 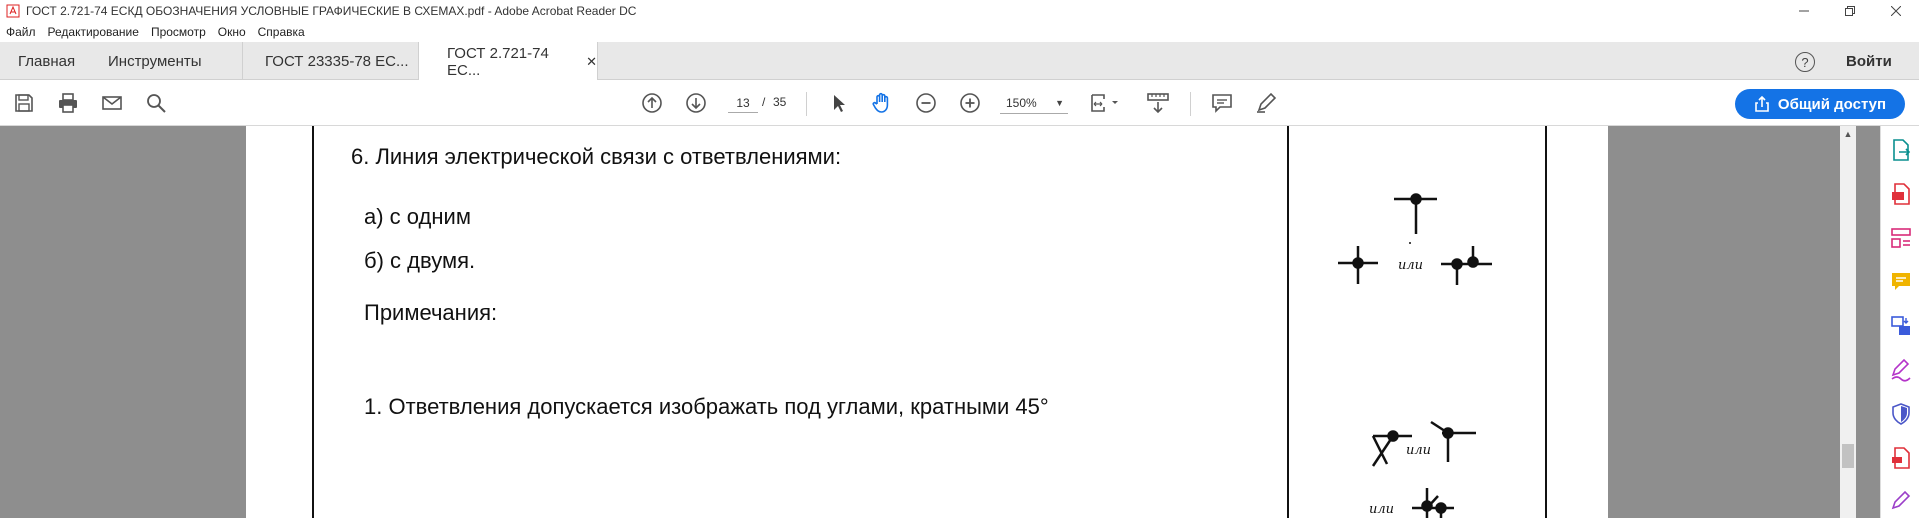 I want to click on menu-view: Просмотр, so click(x=178, y=32).